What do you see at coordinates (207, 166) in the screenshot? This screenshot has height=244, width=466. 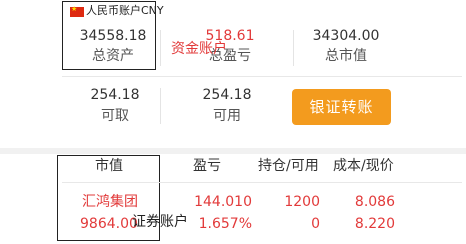 I see `column-header-pnl: 盈亏` at bounding box center [207, 166].